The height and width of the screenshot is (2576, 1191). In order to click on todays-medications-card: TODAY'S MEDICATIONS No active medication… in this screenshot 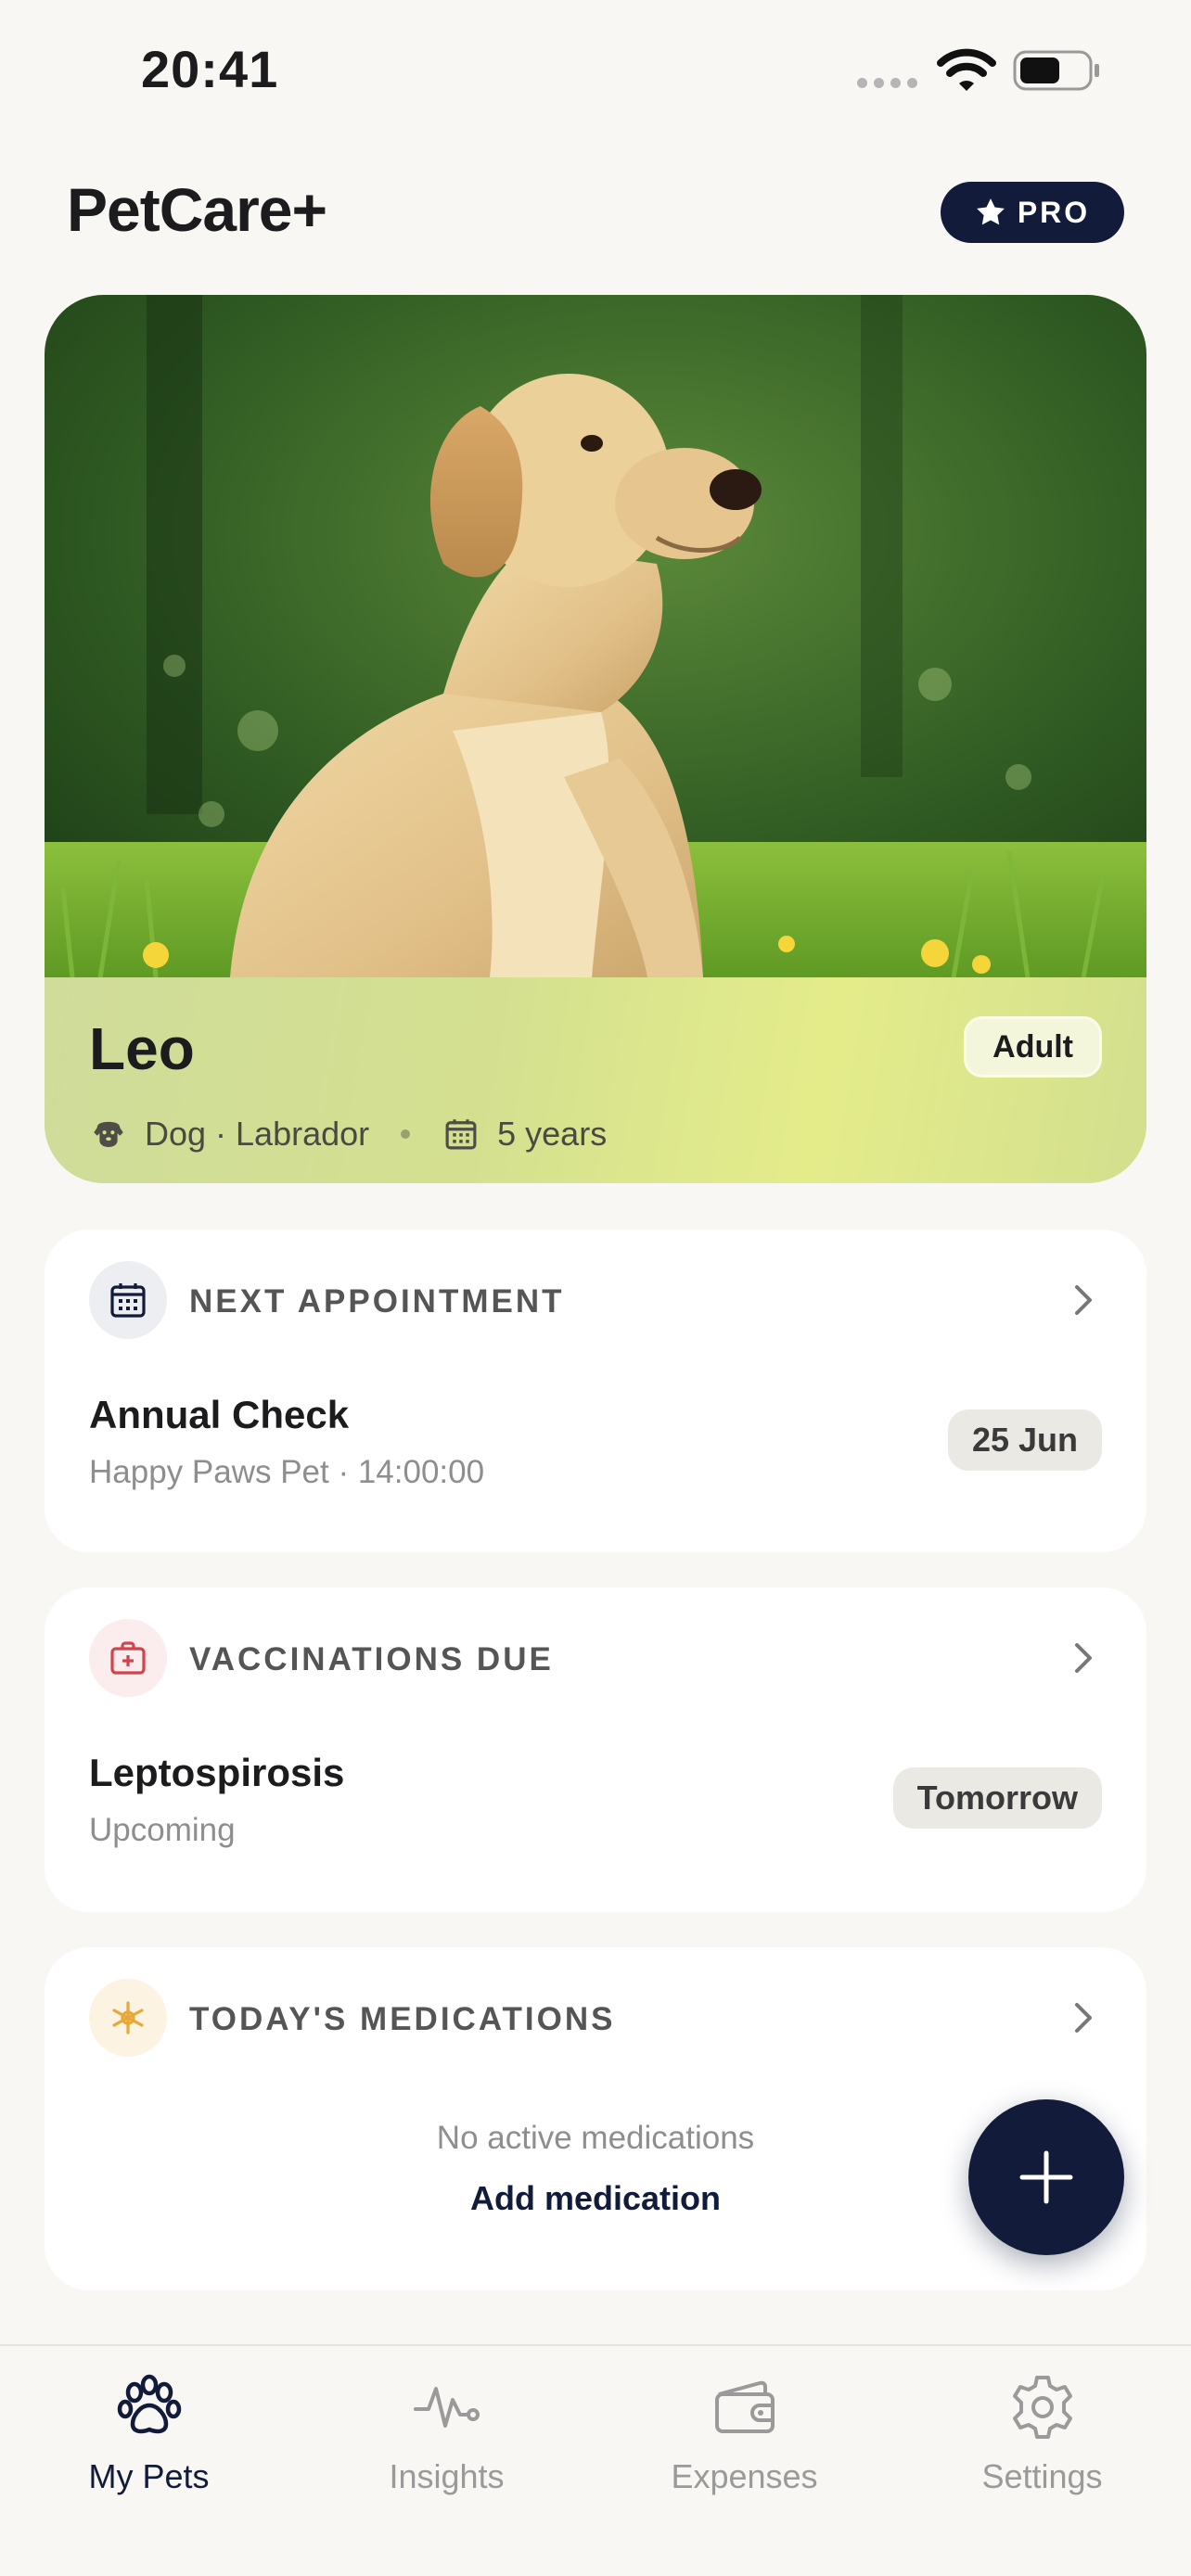, I will do `click(595, 2118)`.